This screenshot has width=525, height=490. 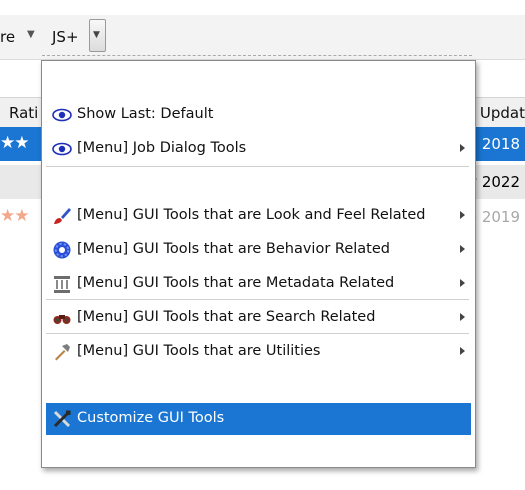 What do you see at coordinates (497, 113) in the screenshot?
I see `column-header-updated: r Updat` at bounding box center [497, 113].